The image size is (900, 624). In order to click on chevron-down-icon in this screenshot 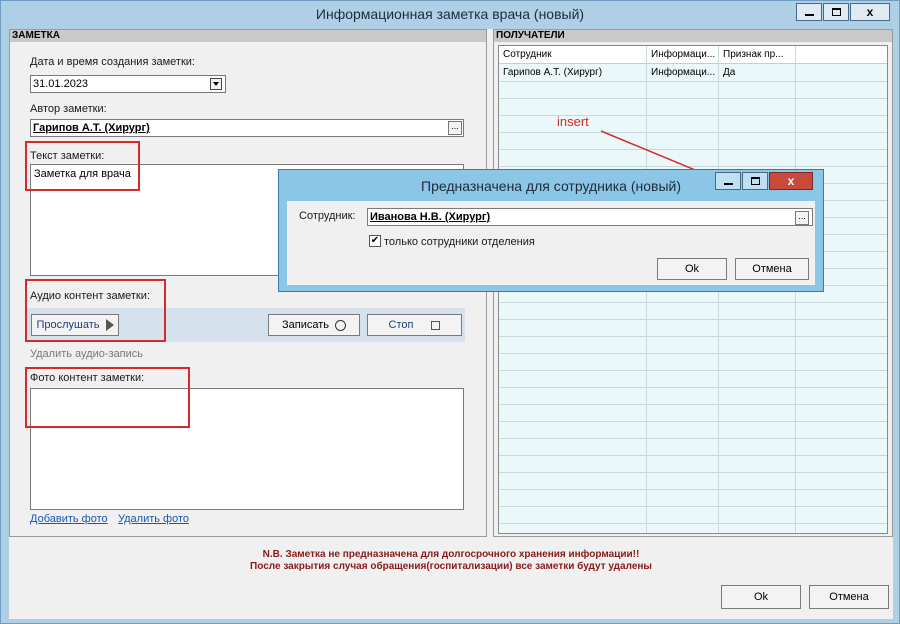, I will do `click(216, 84)`.